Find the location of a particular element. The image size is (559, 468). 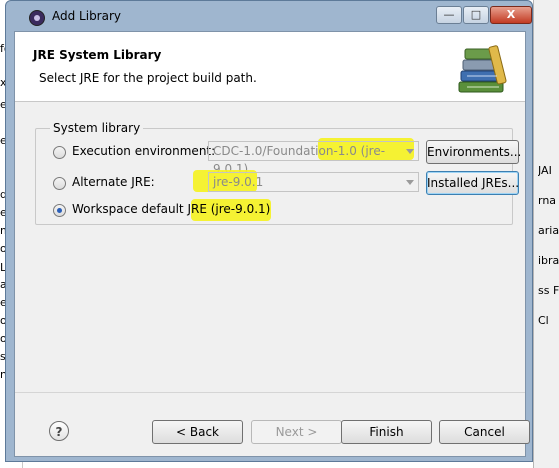

background-text: rna is located at coordinates (547, 200).